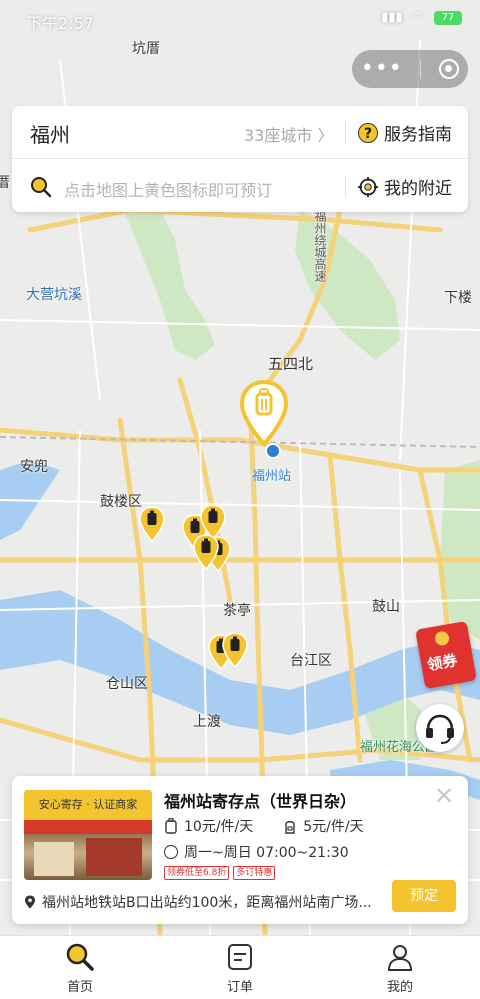 The height and width of the screenshot is (999, 480). I want to click on wifi-icon: ◠, so click(418, 17).